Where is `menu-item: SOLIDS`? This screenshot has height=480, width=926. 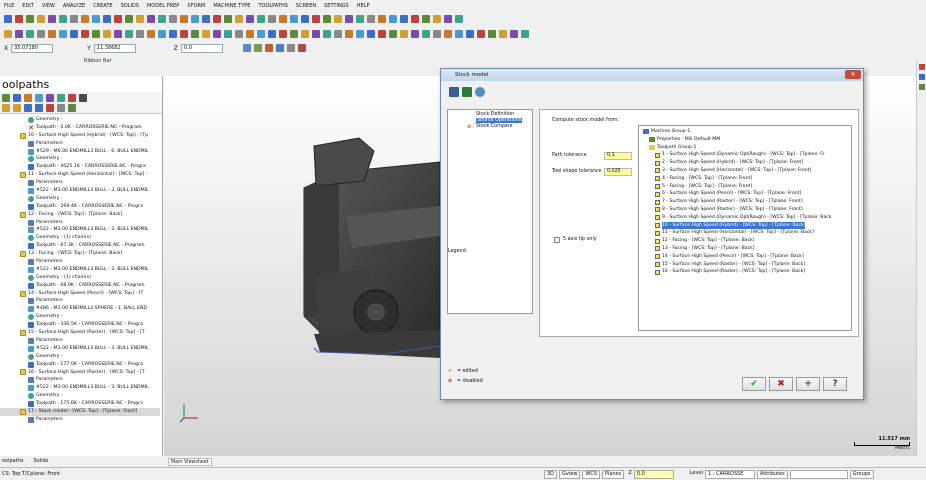 menu-item: SOLIDS is located at coordinates (130, 6).